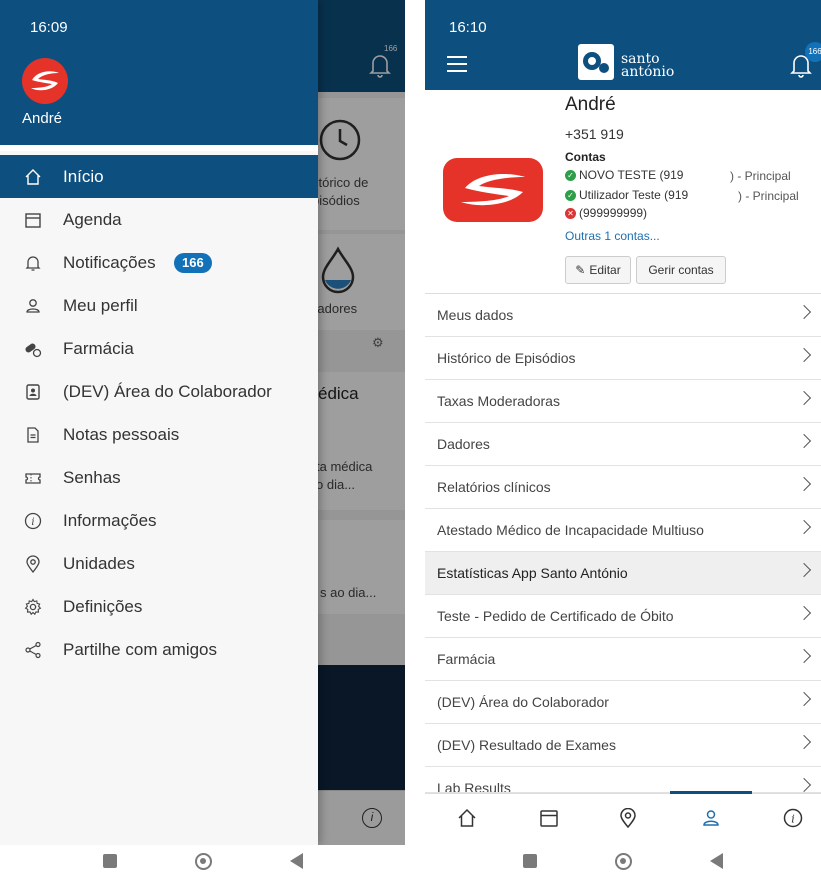 Image resolution: width=821 pixels, height=877 pixels. Describe the element at coordinates (159, 176) in the screenshot. I see `menu-item-inicio: Início` at that location.